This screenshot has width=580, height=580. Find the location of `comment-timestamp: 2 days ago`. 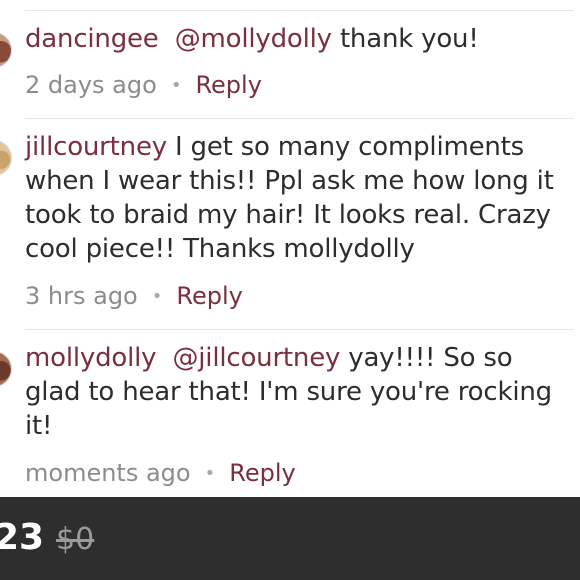

comment-timestamp: 2 days ago is located at coordinates (91, 85).